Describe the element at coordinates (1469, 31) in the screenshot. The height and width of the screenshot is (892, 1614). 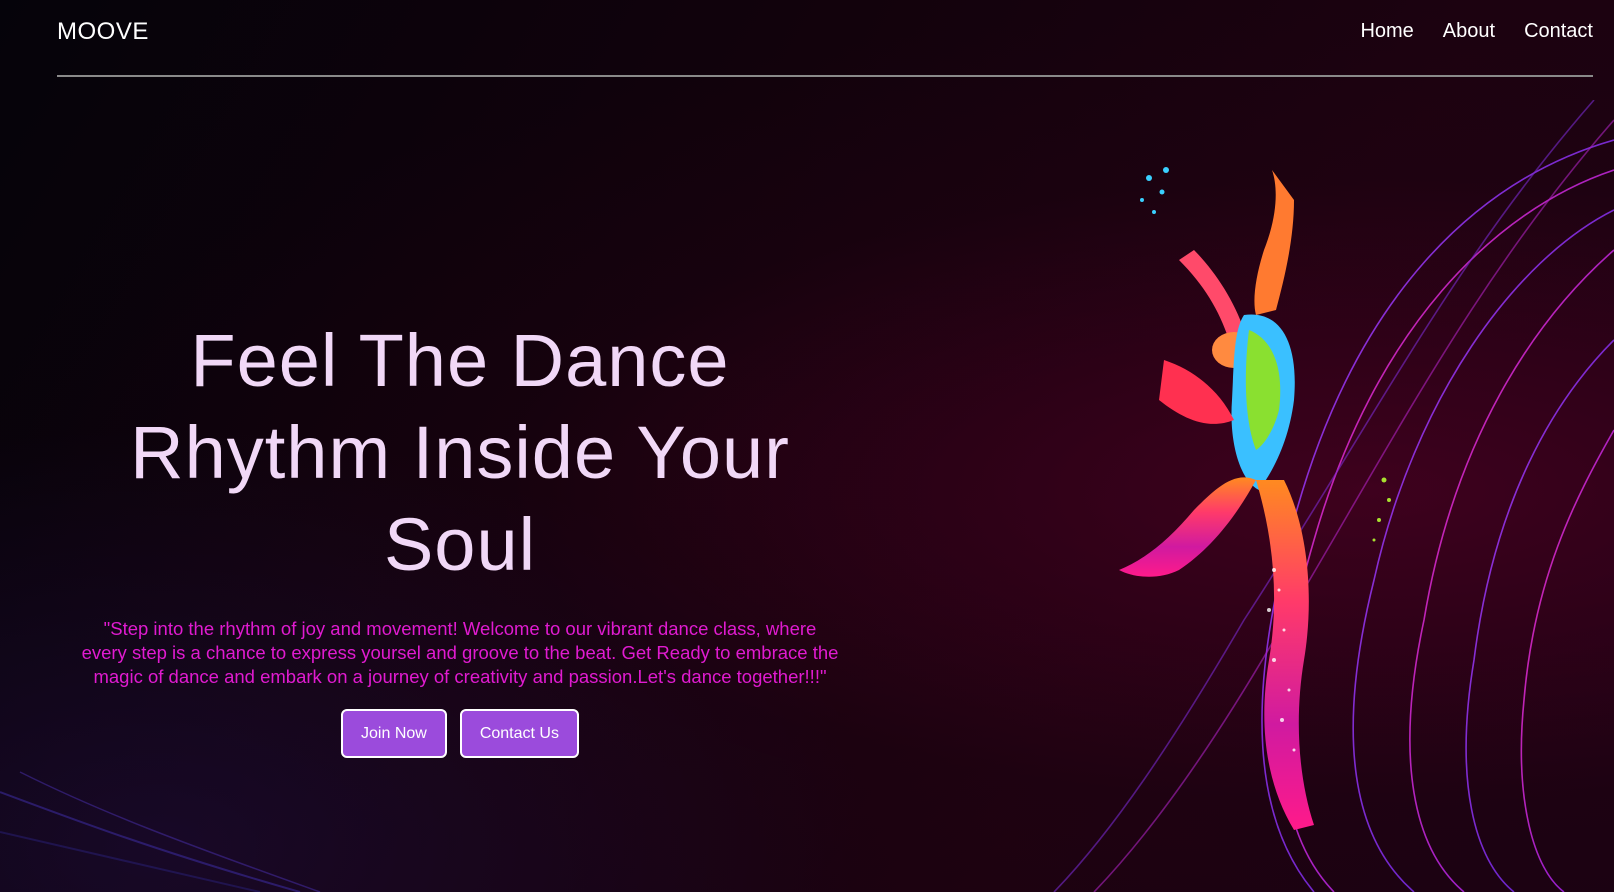
I see `nav-about-link: About` at that location.